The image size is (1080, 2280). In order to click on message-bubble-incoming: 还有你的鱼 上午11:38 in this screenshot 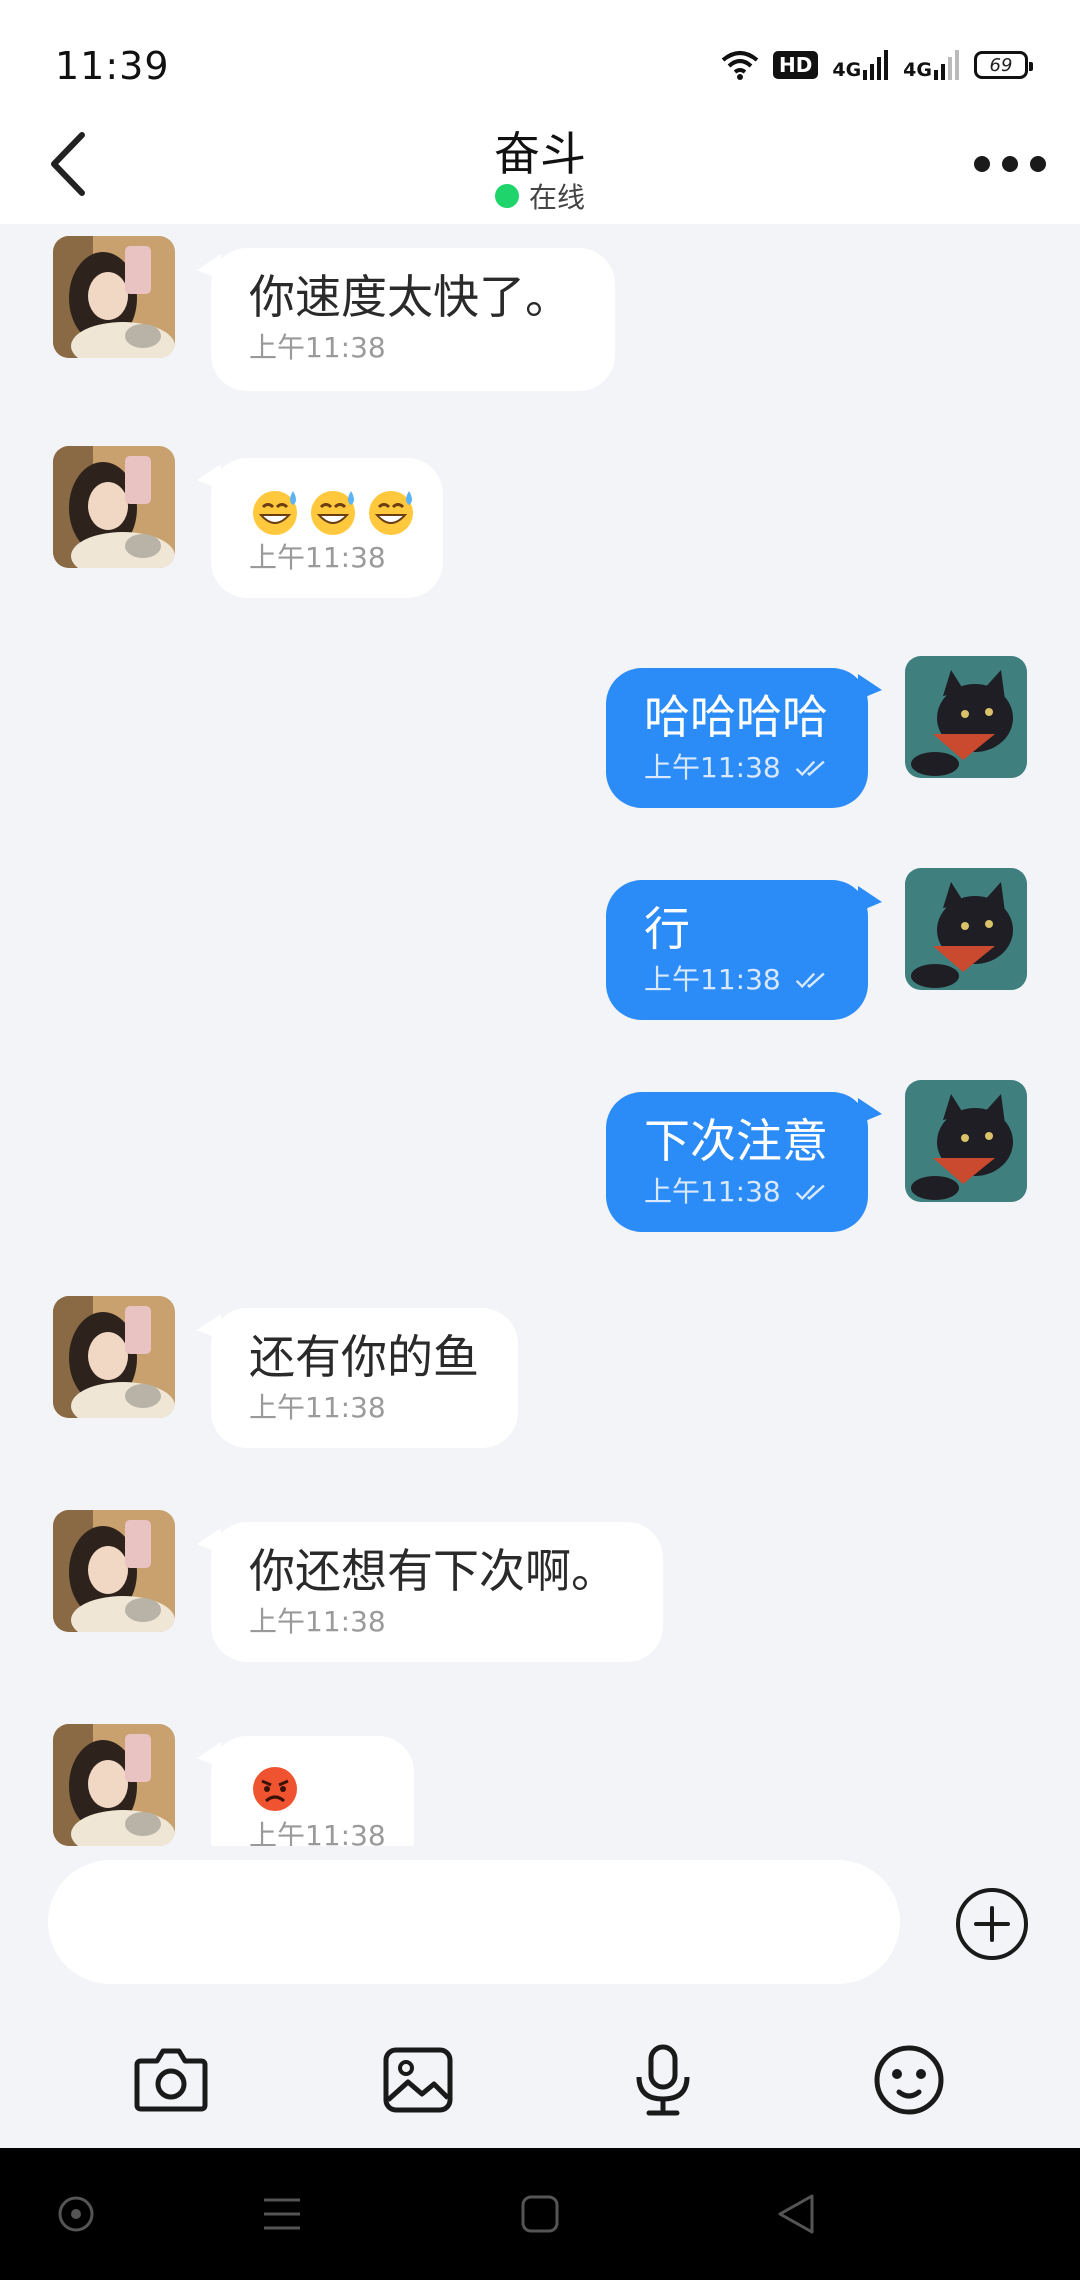, I will do `click(357, 1378)`.